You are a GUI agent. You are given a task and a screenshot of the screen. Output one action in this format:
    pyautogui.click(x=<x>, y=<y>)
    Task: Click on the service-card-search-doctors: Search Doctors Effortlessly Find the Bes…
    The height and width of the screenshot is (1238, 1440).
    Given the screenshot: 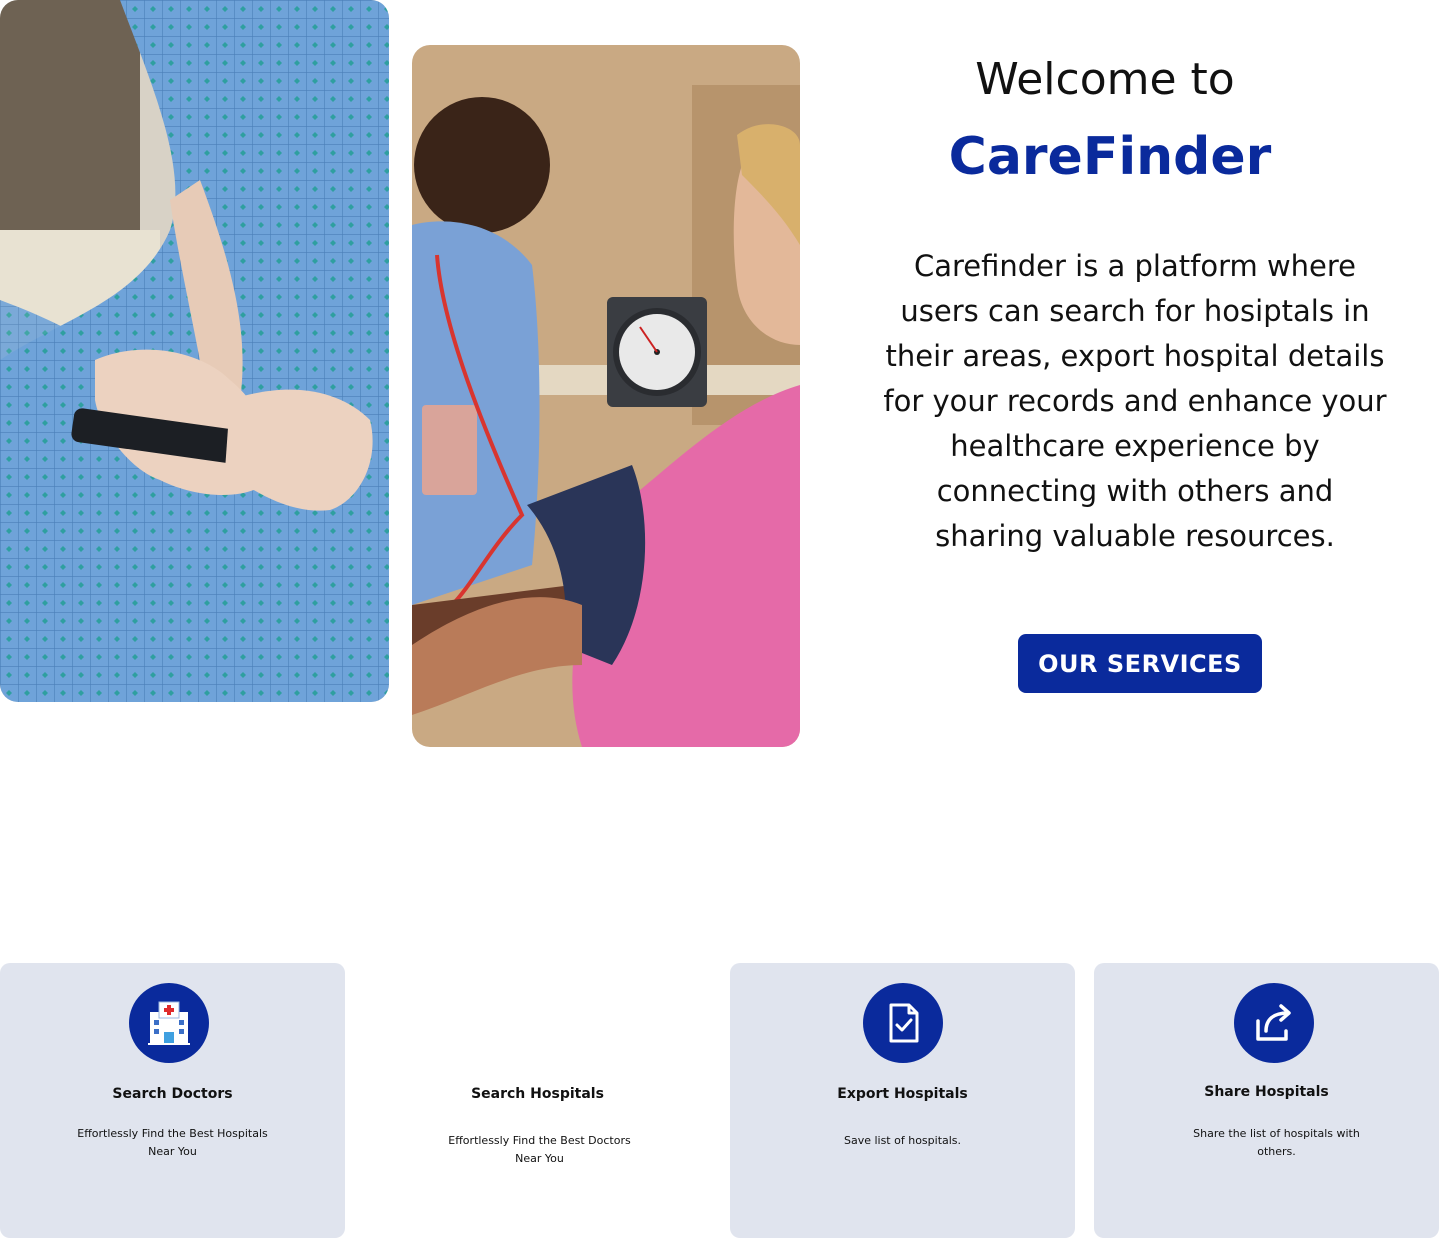 What is the action you would take?
    pyautogui.click(x=172, y=1100)
    